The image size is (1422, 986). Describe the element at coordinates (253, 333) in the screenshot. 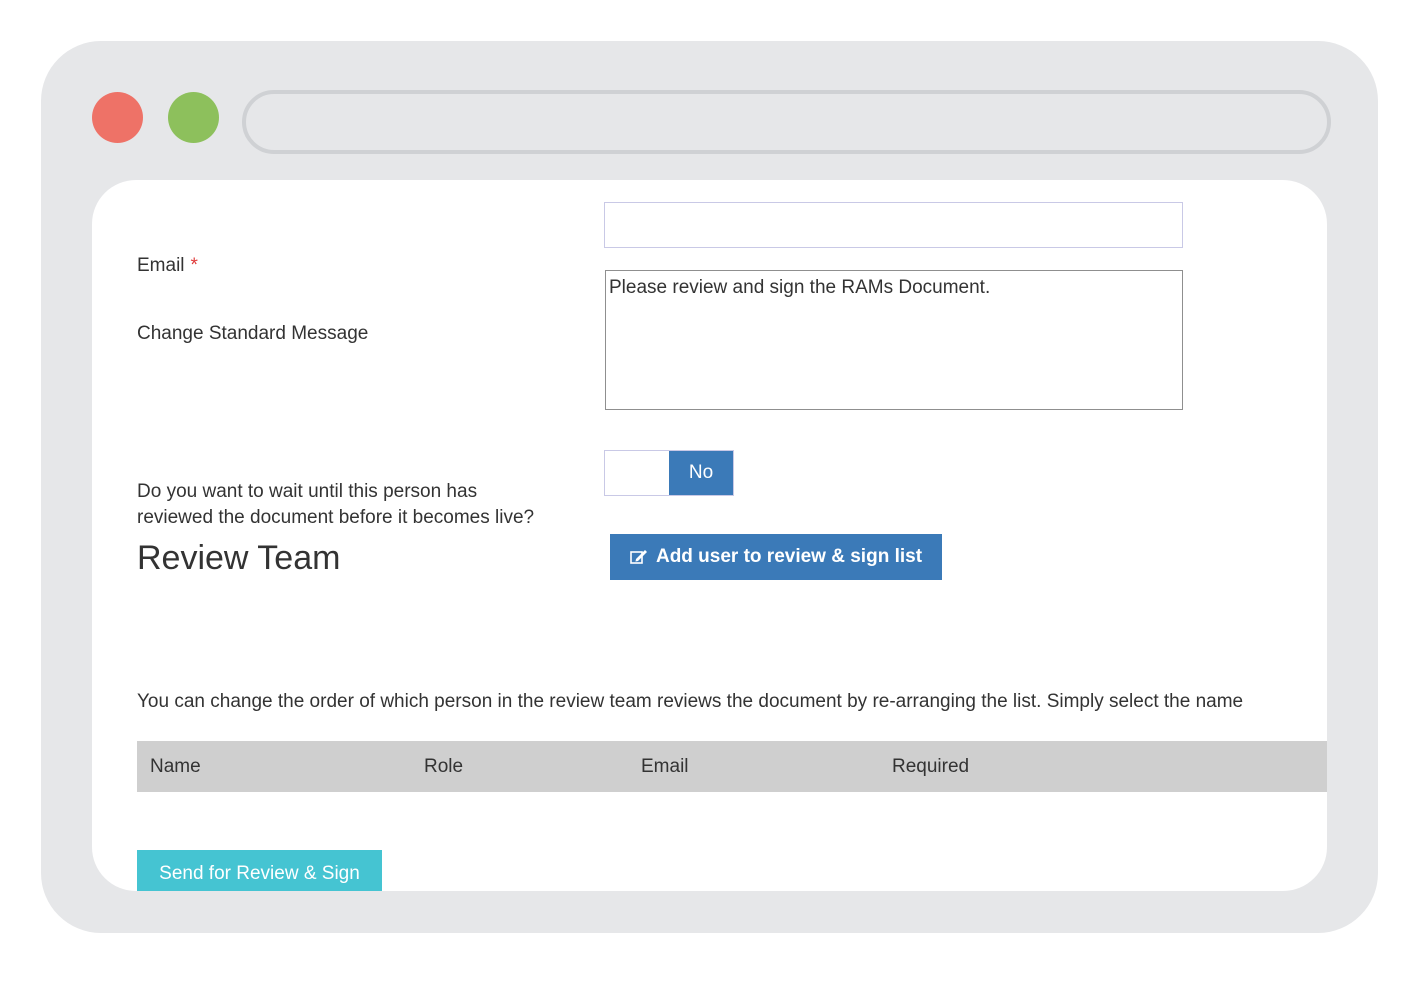

I see `message-label: Change Standard Message` at that location.